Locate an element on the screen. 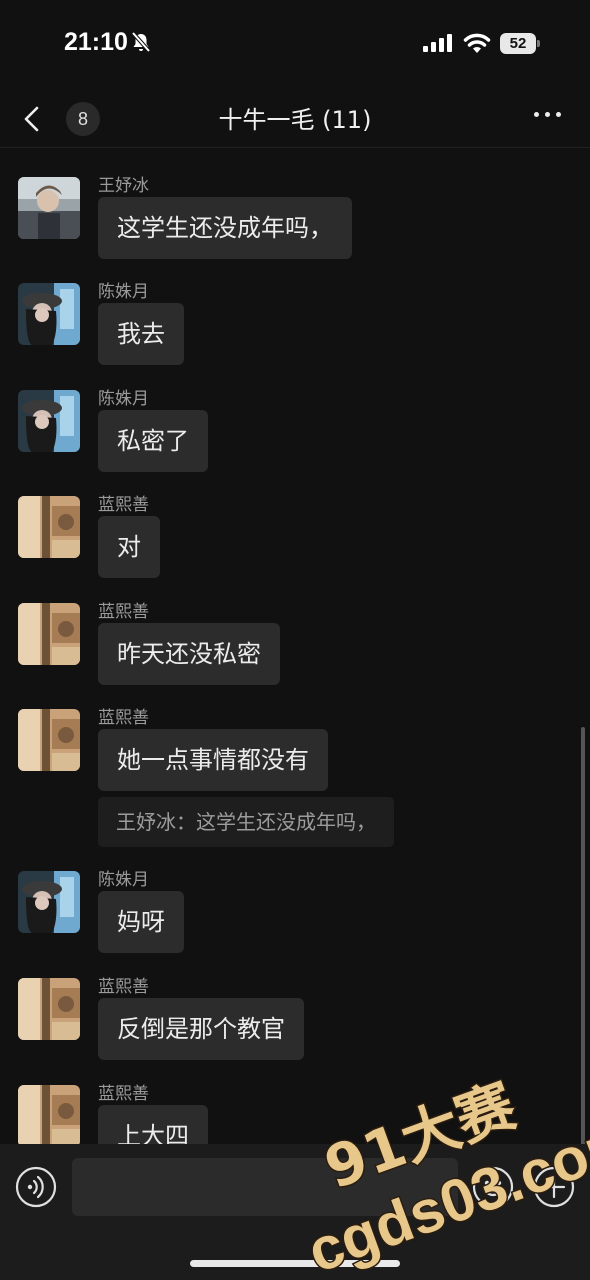 This screenshot has height=1280, width=590. status-time: 21:10 is located at coordinates (96, 42).